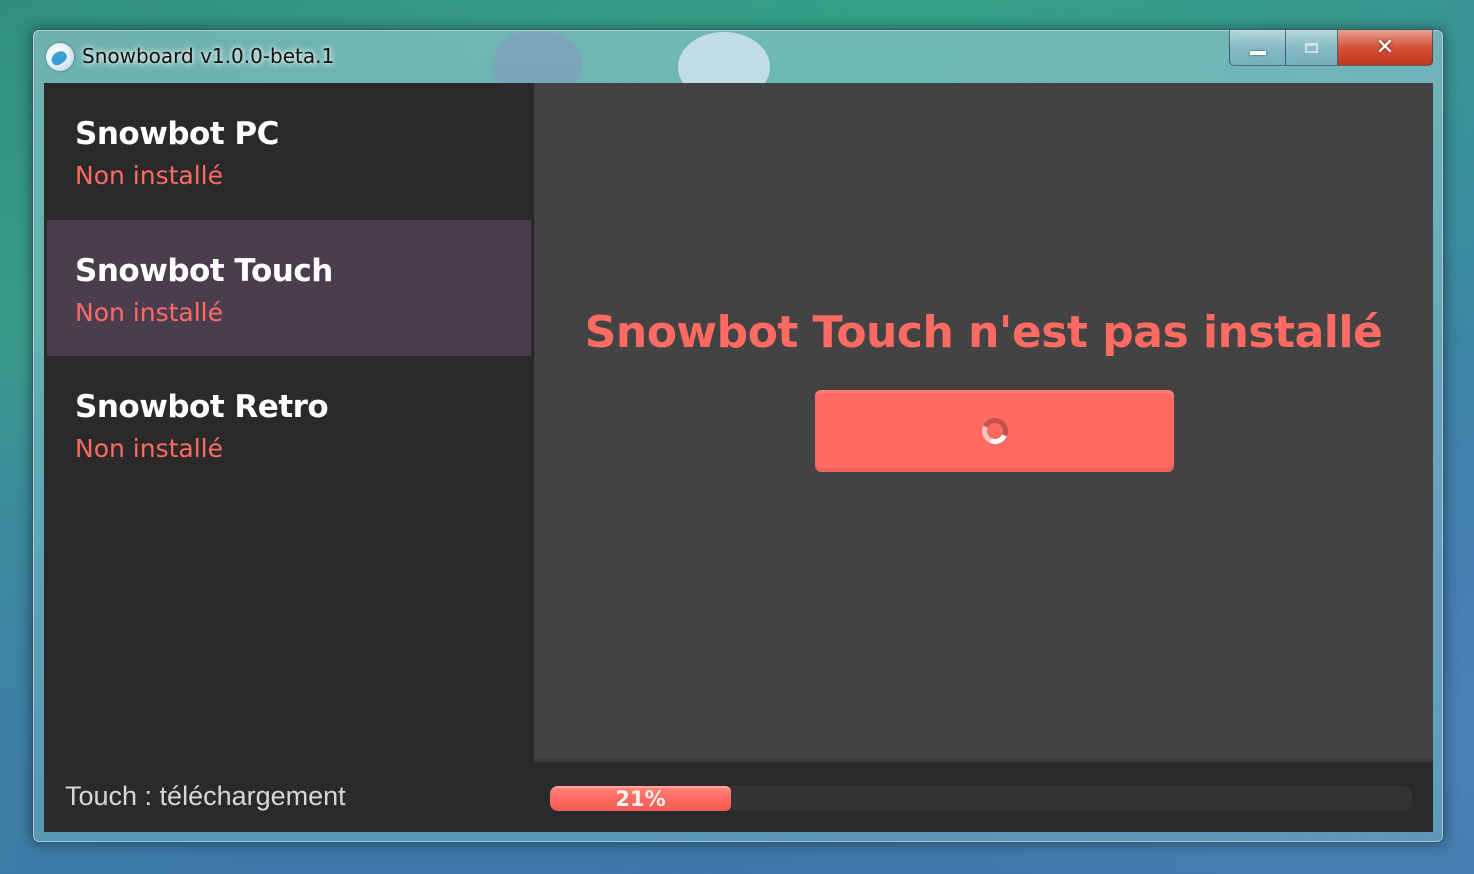  I want to click on sidebar-item-name: Snowbot Retro, so click(202, 407).